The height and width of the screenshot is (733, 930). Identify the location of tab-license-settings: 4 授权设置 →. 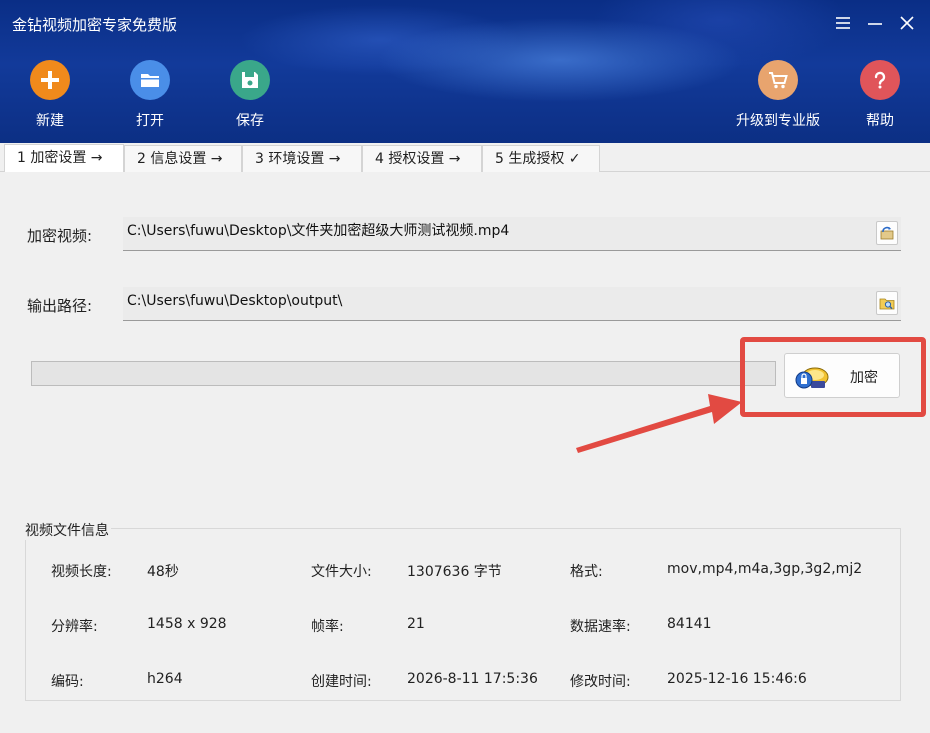
(422, 158).